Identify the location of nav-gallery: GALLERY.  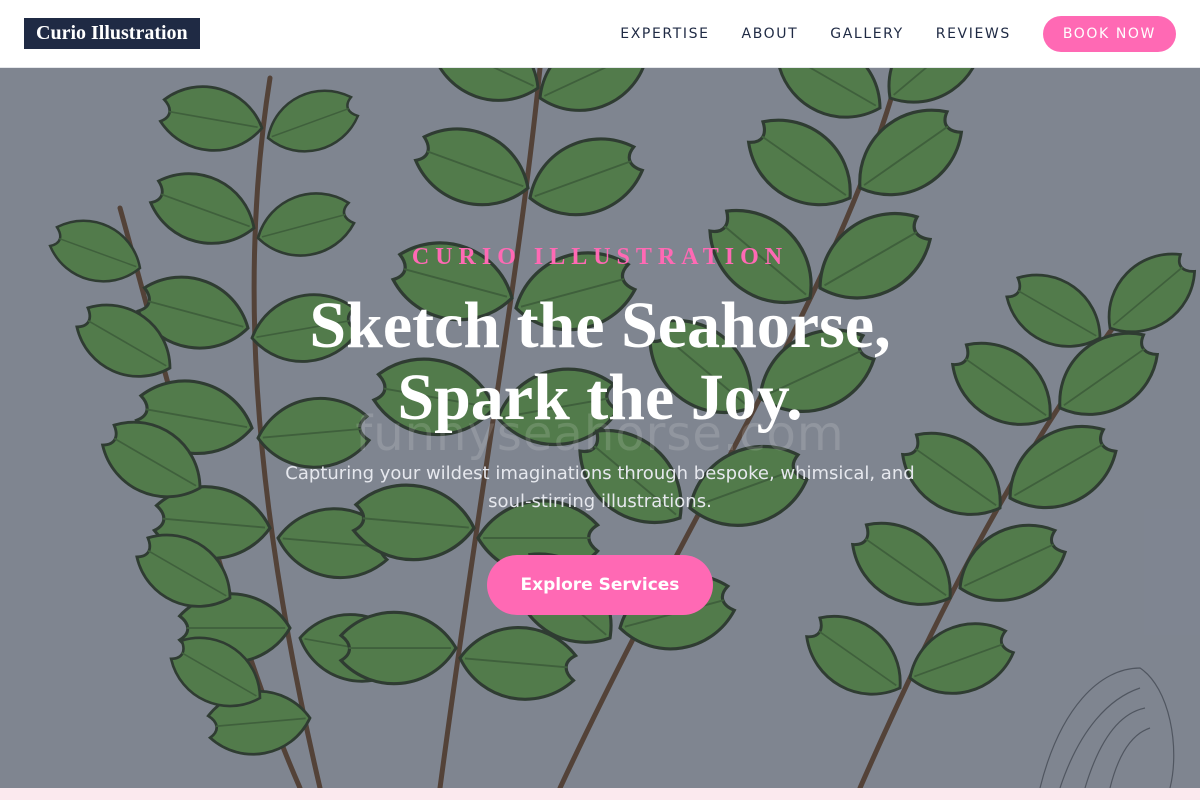
(866, 34).